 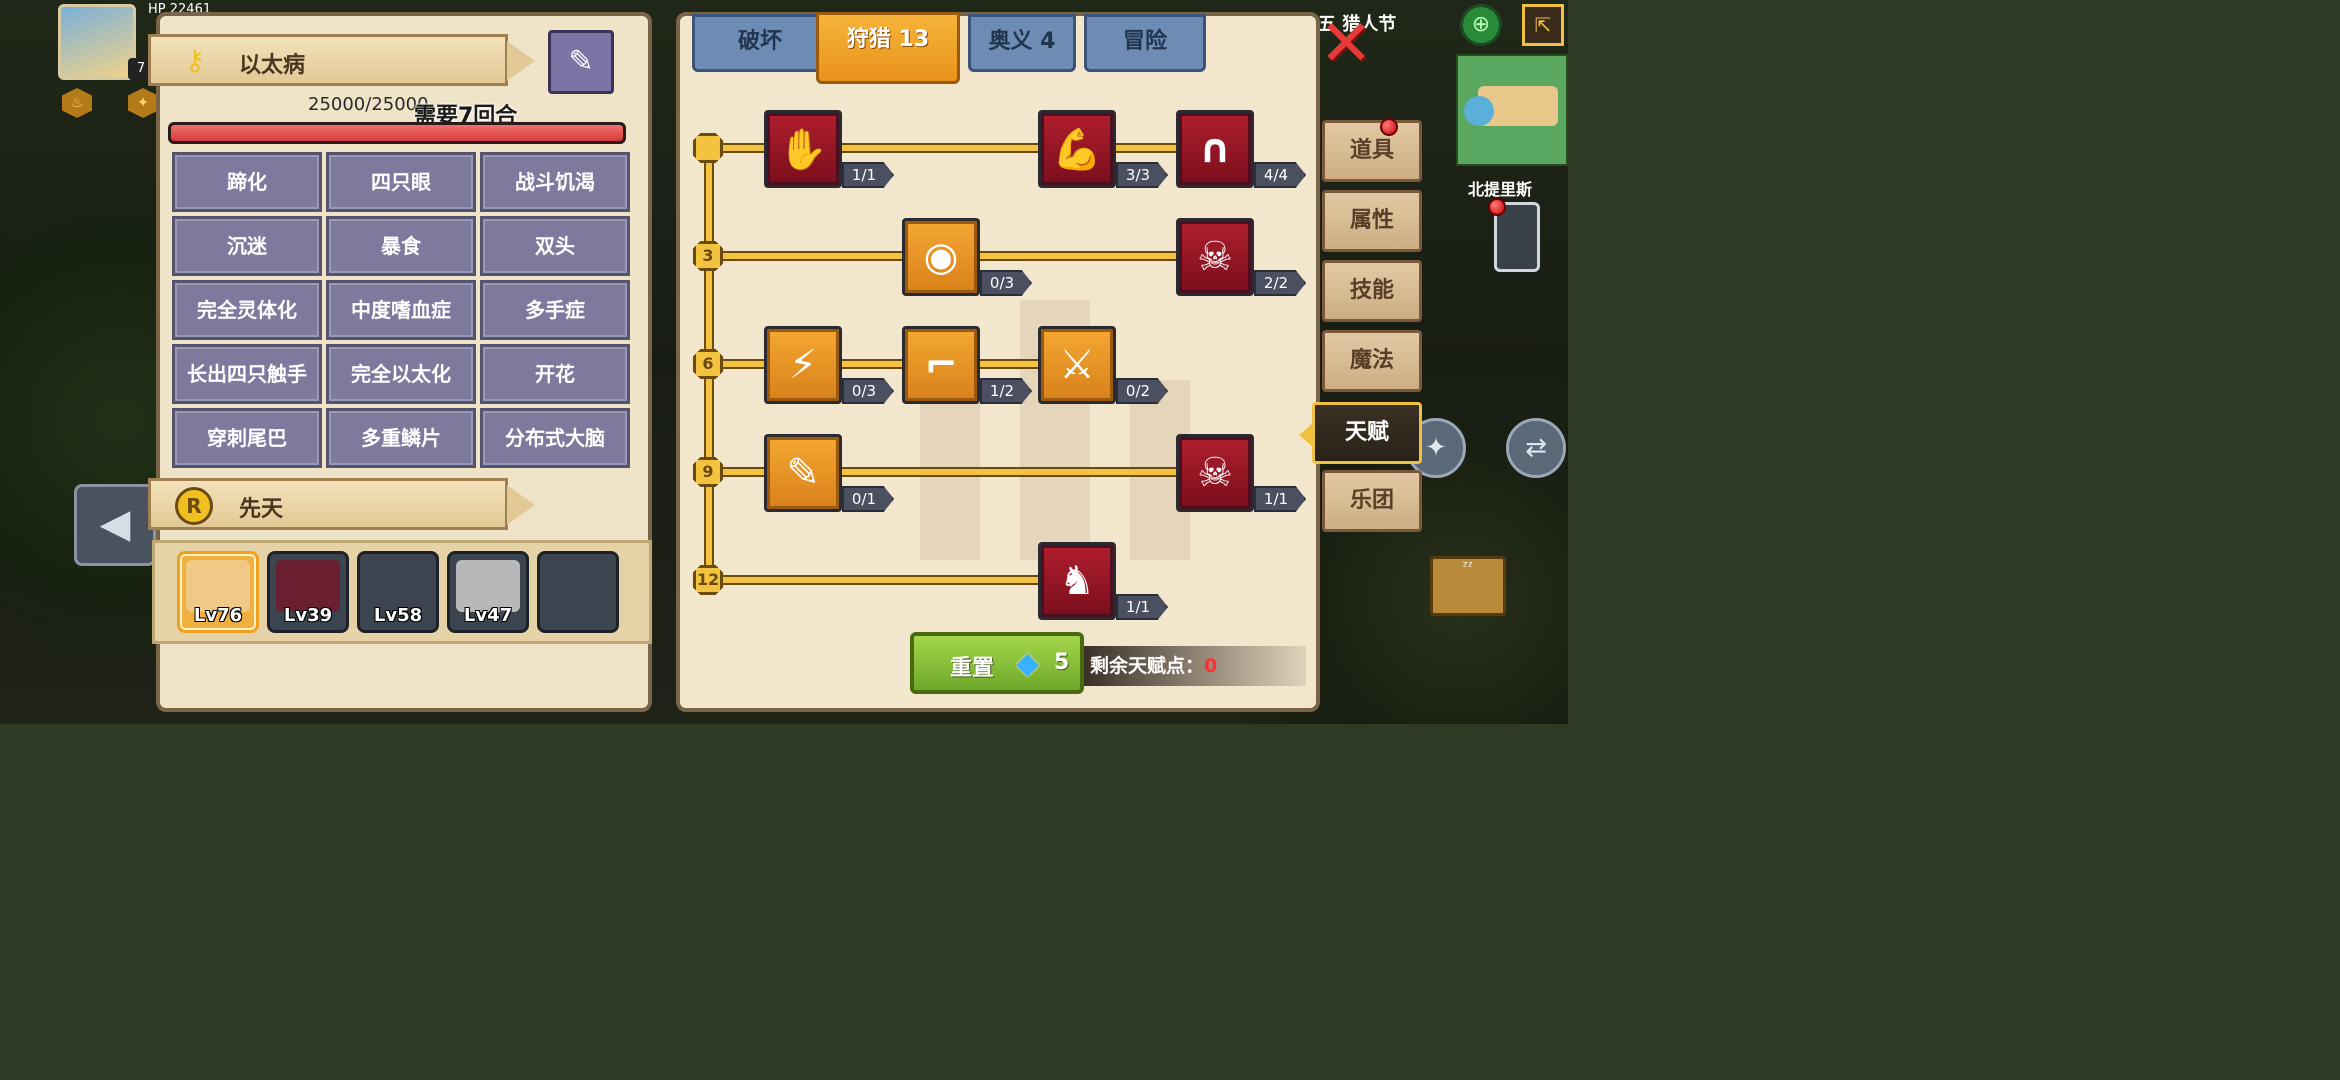 What do you see at coordinates (1211, 666) in the screenshot?
I see `points-value: 0` at bounding box center [1211, 666].